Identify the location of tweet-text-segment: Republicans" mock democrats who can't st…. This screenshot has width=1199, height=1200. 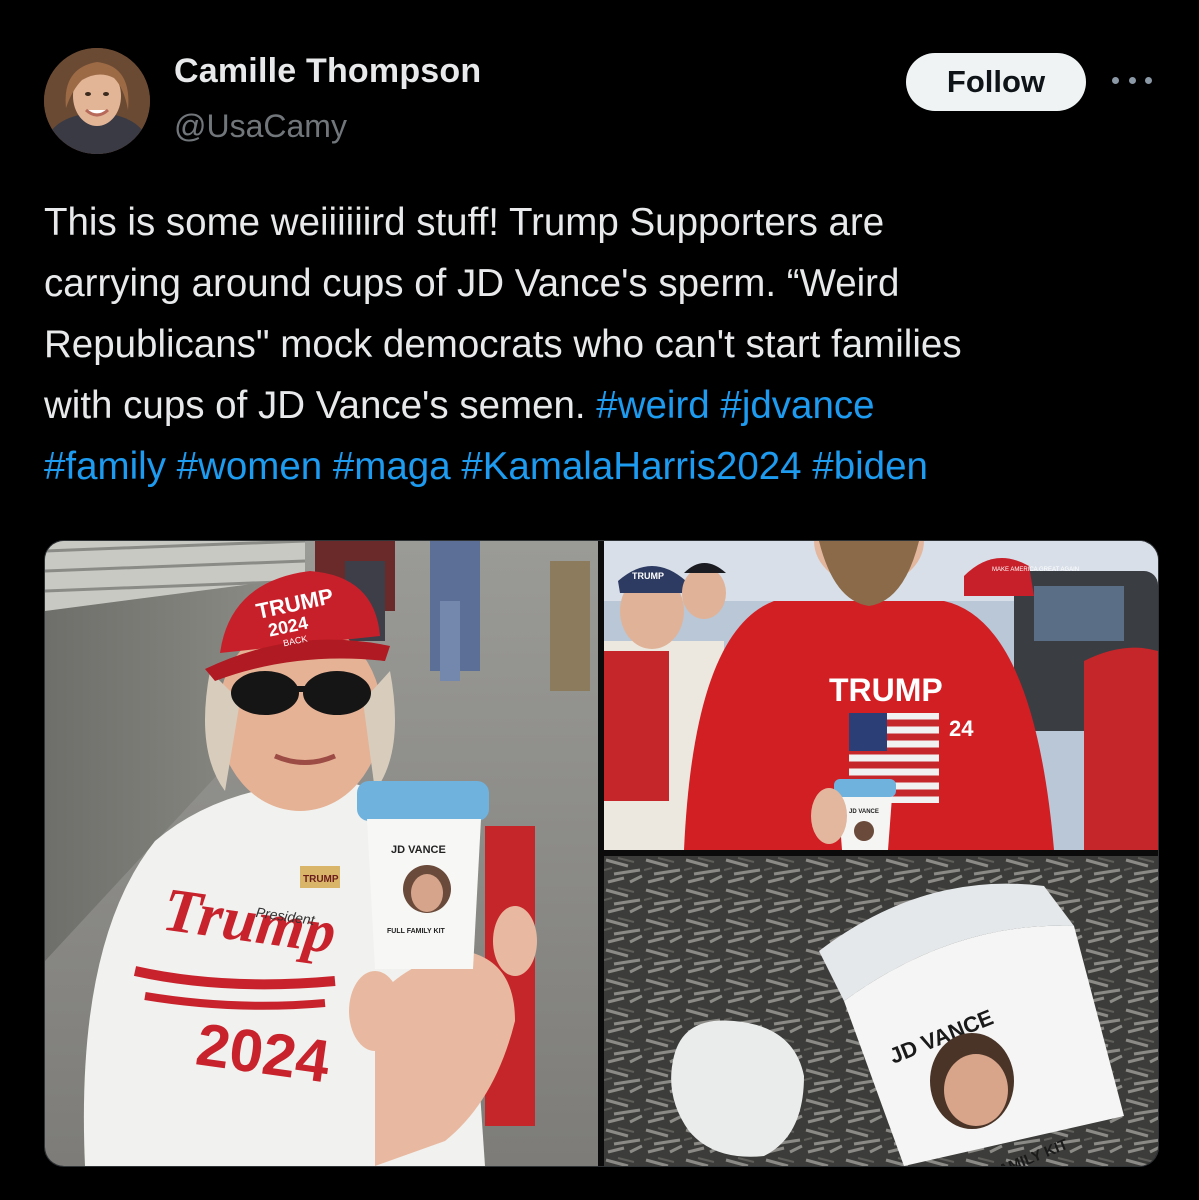
(503, 344).